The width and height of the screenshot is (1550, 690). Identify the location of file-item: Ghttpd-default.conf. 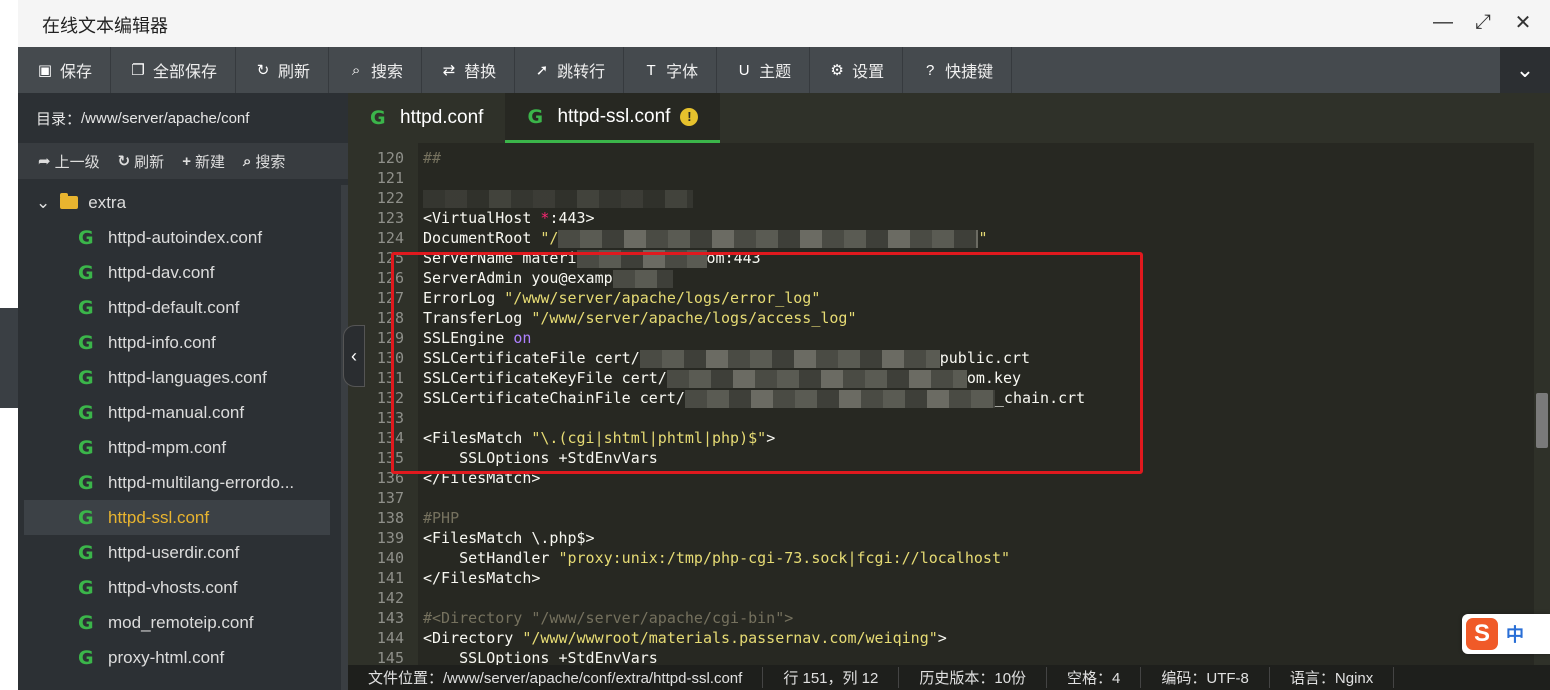
(183, 307).